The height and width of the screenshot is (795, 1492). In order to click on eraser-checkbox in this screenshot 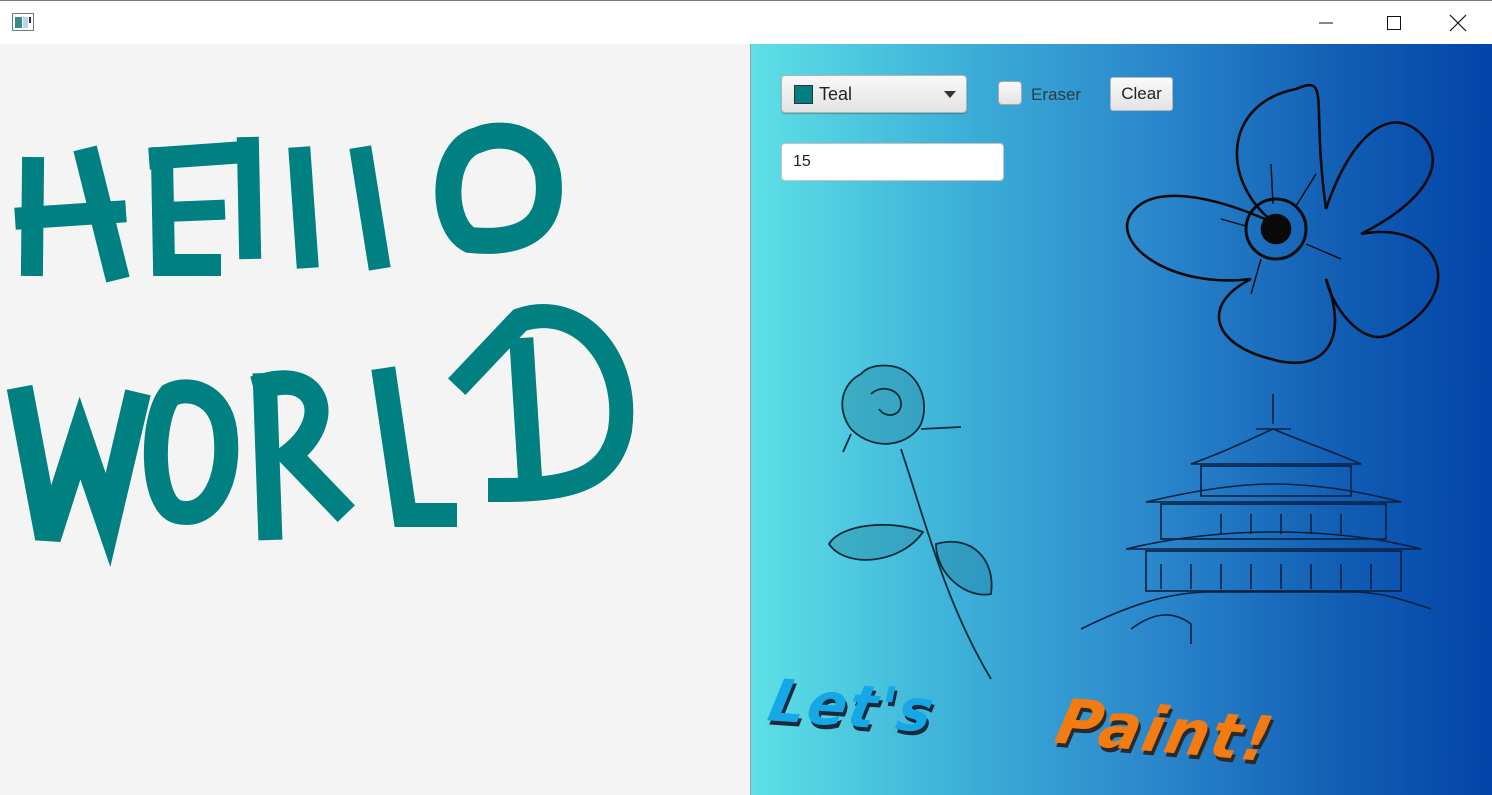, I will do `click(1010, 93)`.